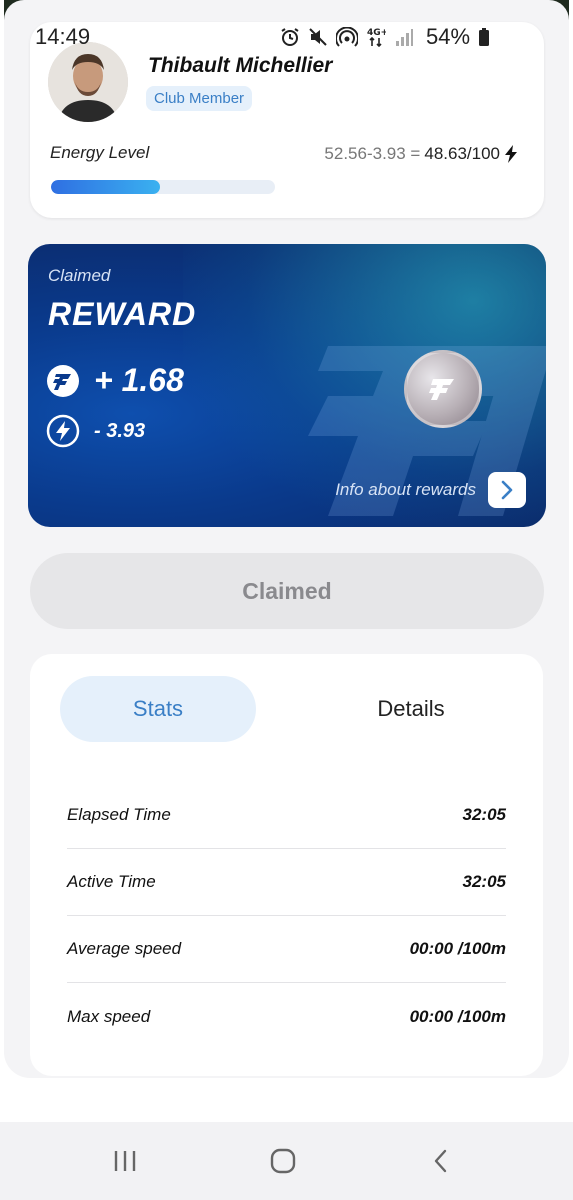  What do you see at coordinates (405, 489) in the screenshot?
I see `info-about-rewards-label: Info about rewards` at bounding box center [405, 489].